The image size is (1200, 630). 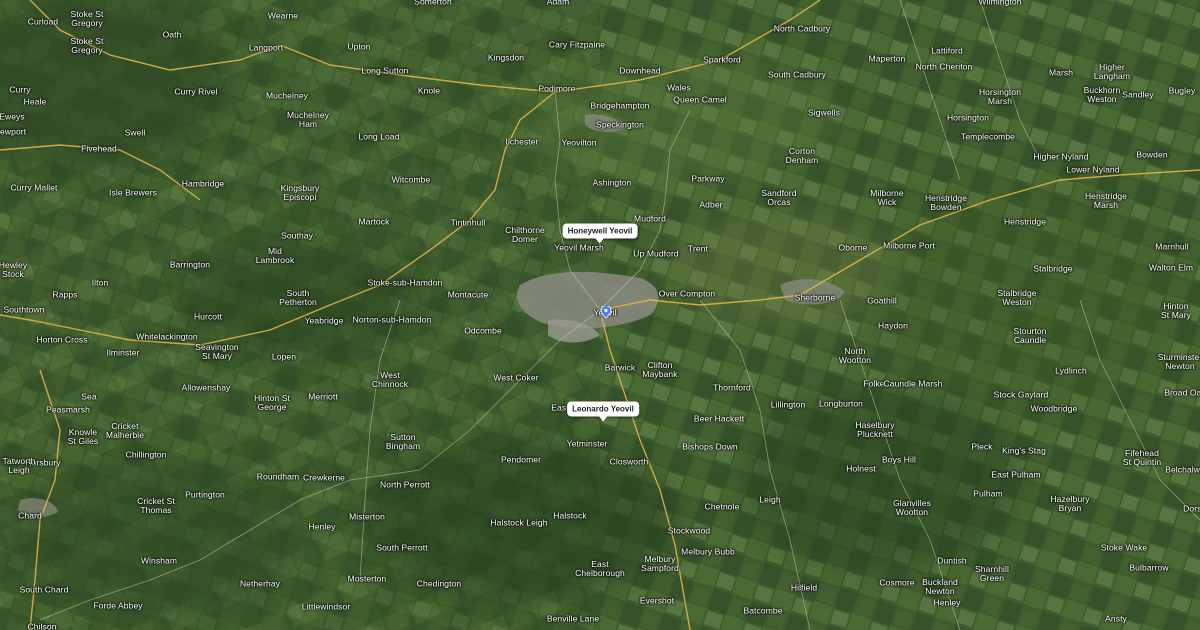 What do you see at coordinates (788, 404) in the screenshot?
I see `place-label: Lillington` at bounding box center [788, 404].